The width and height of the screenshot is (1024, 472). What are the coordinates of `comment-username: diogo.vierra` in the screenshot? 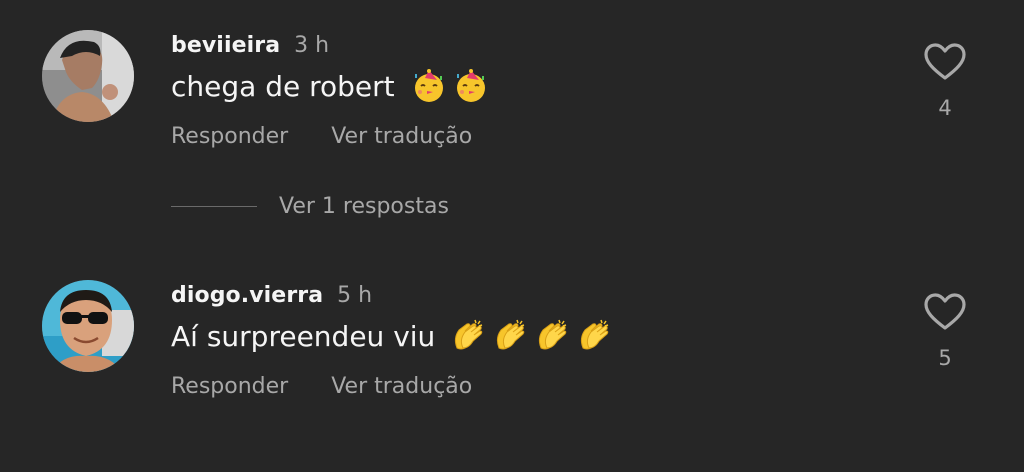 It's located at (247, 295).